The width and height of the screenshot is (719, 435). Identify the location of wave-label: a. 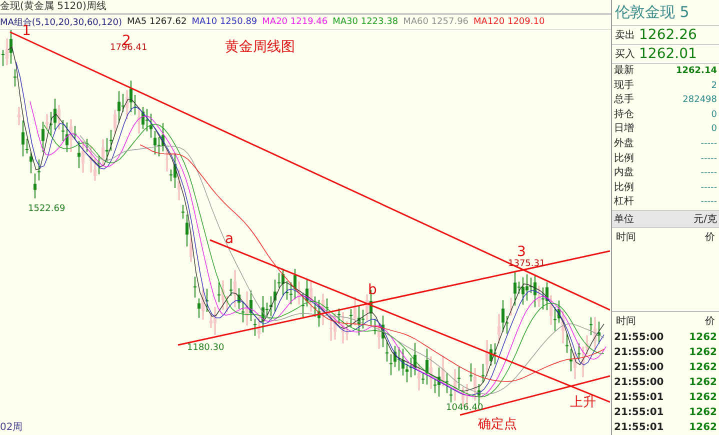
(229, 239).